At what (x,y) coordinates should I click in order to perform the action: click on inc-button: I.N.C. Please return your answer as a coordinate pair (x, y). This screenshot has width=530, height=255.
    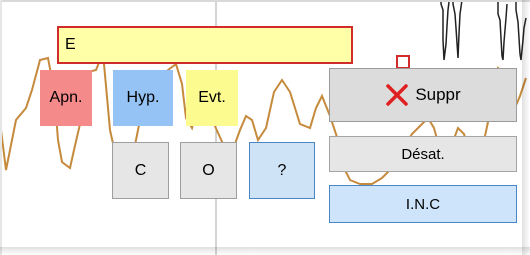
    Looking at the image, I should click on (423, 204).